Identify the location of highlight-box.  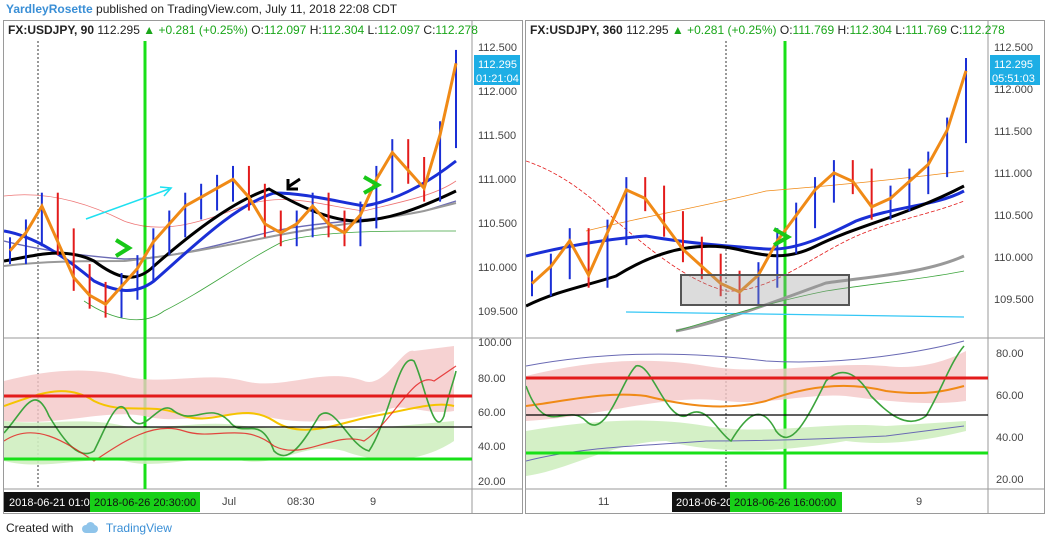
(765, 290).